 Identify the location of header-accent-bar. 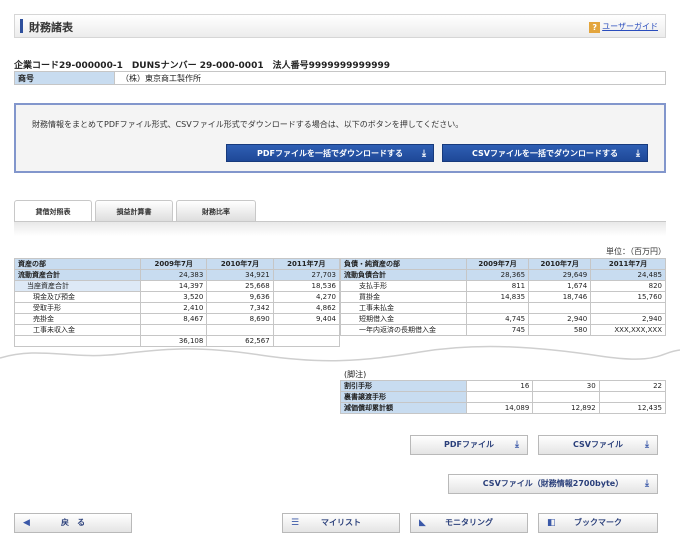
(21, 26).